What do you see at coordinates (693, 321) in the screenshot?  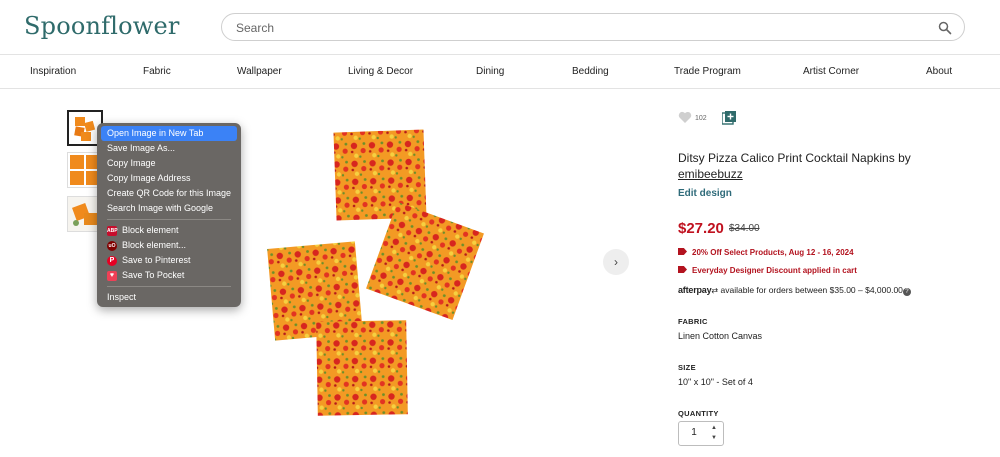 I see `fabric-label: FABRIC` at bounding box center [693, 321].